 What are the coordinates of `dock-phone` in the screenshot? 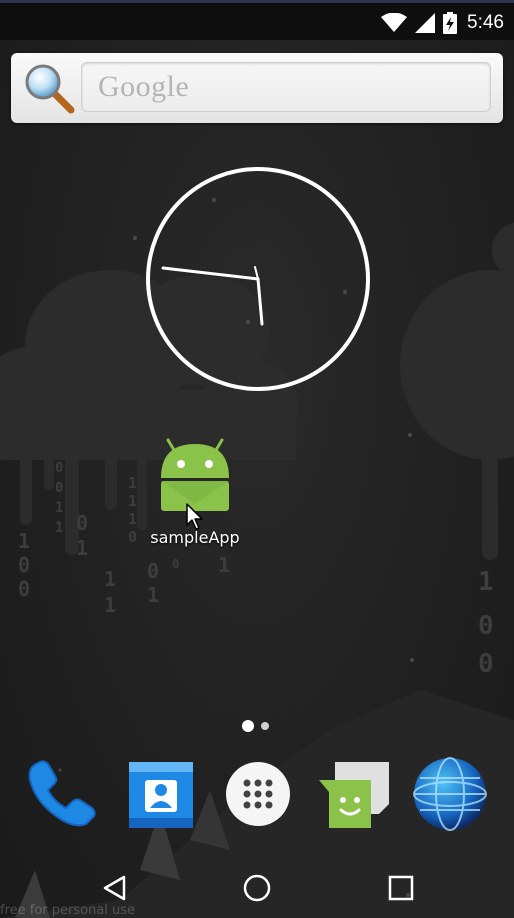 It's located at (62, 794).